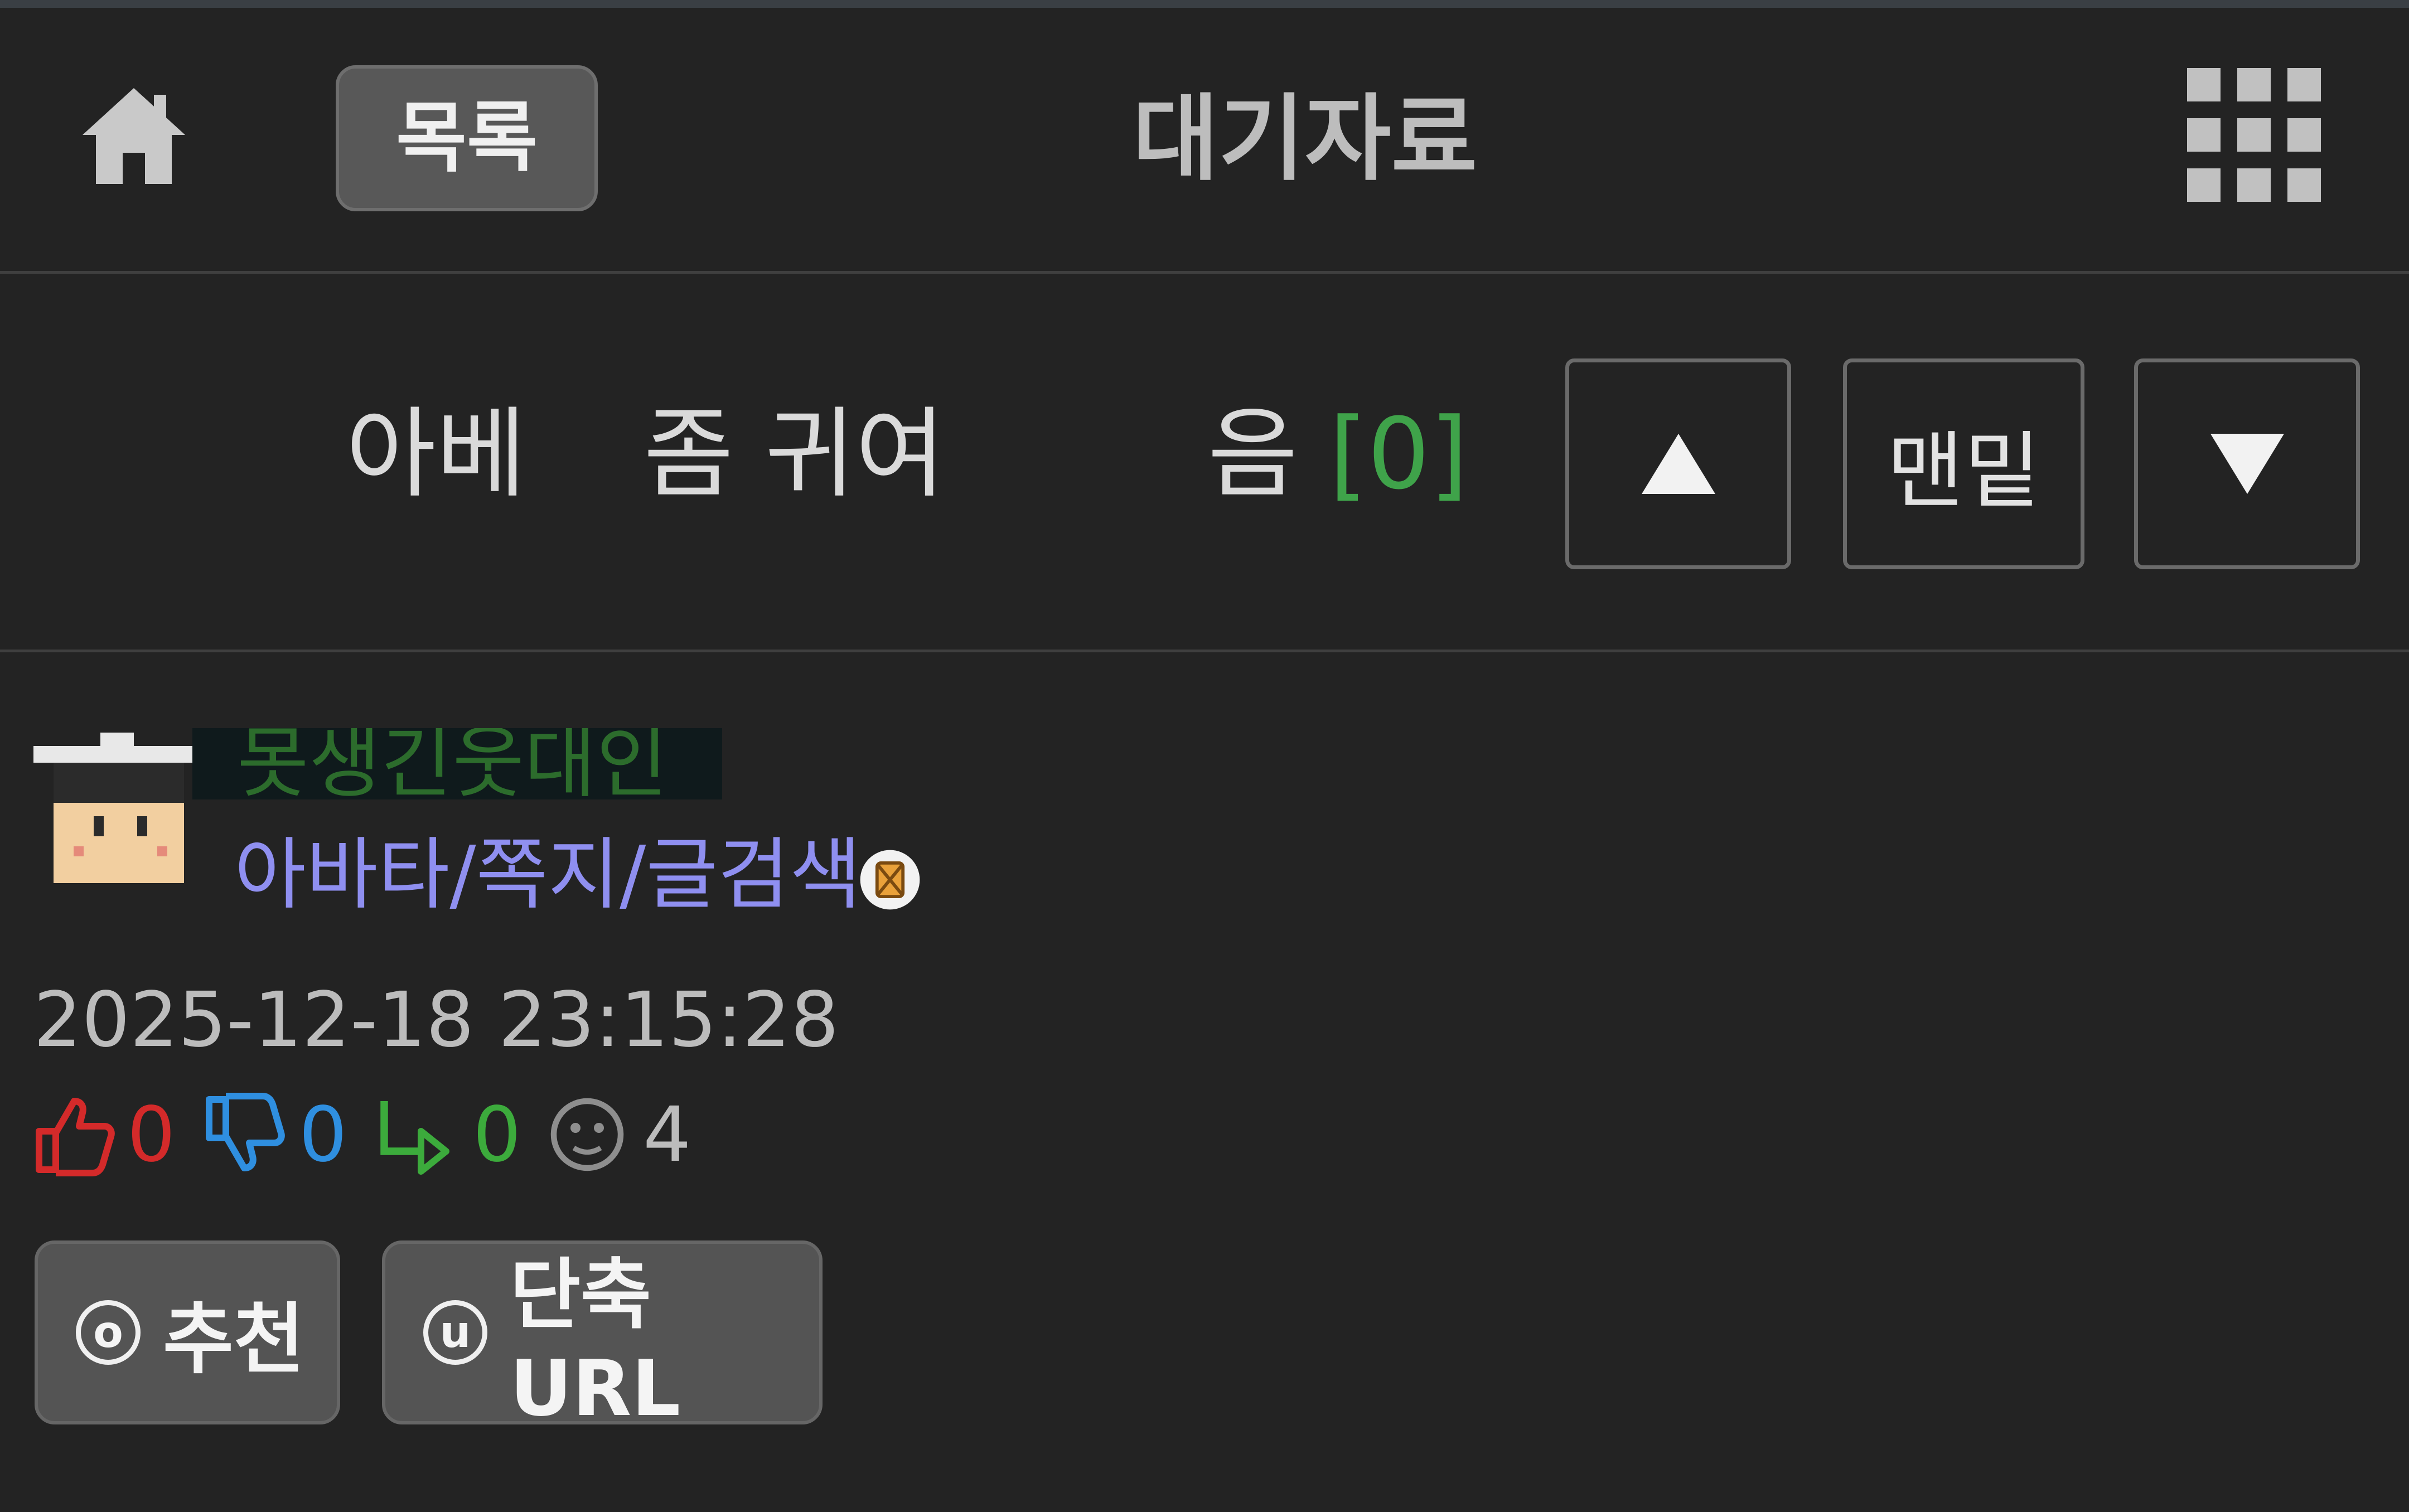 The width and height of the screenshot is (2409, 1512). I want to click on arrow-up-icon, so click(1678, 464).